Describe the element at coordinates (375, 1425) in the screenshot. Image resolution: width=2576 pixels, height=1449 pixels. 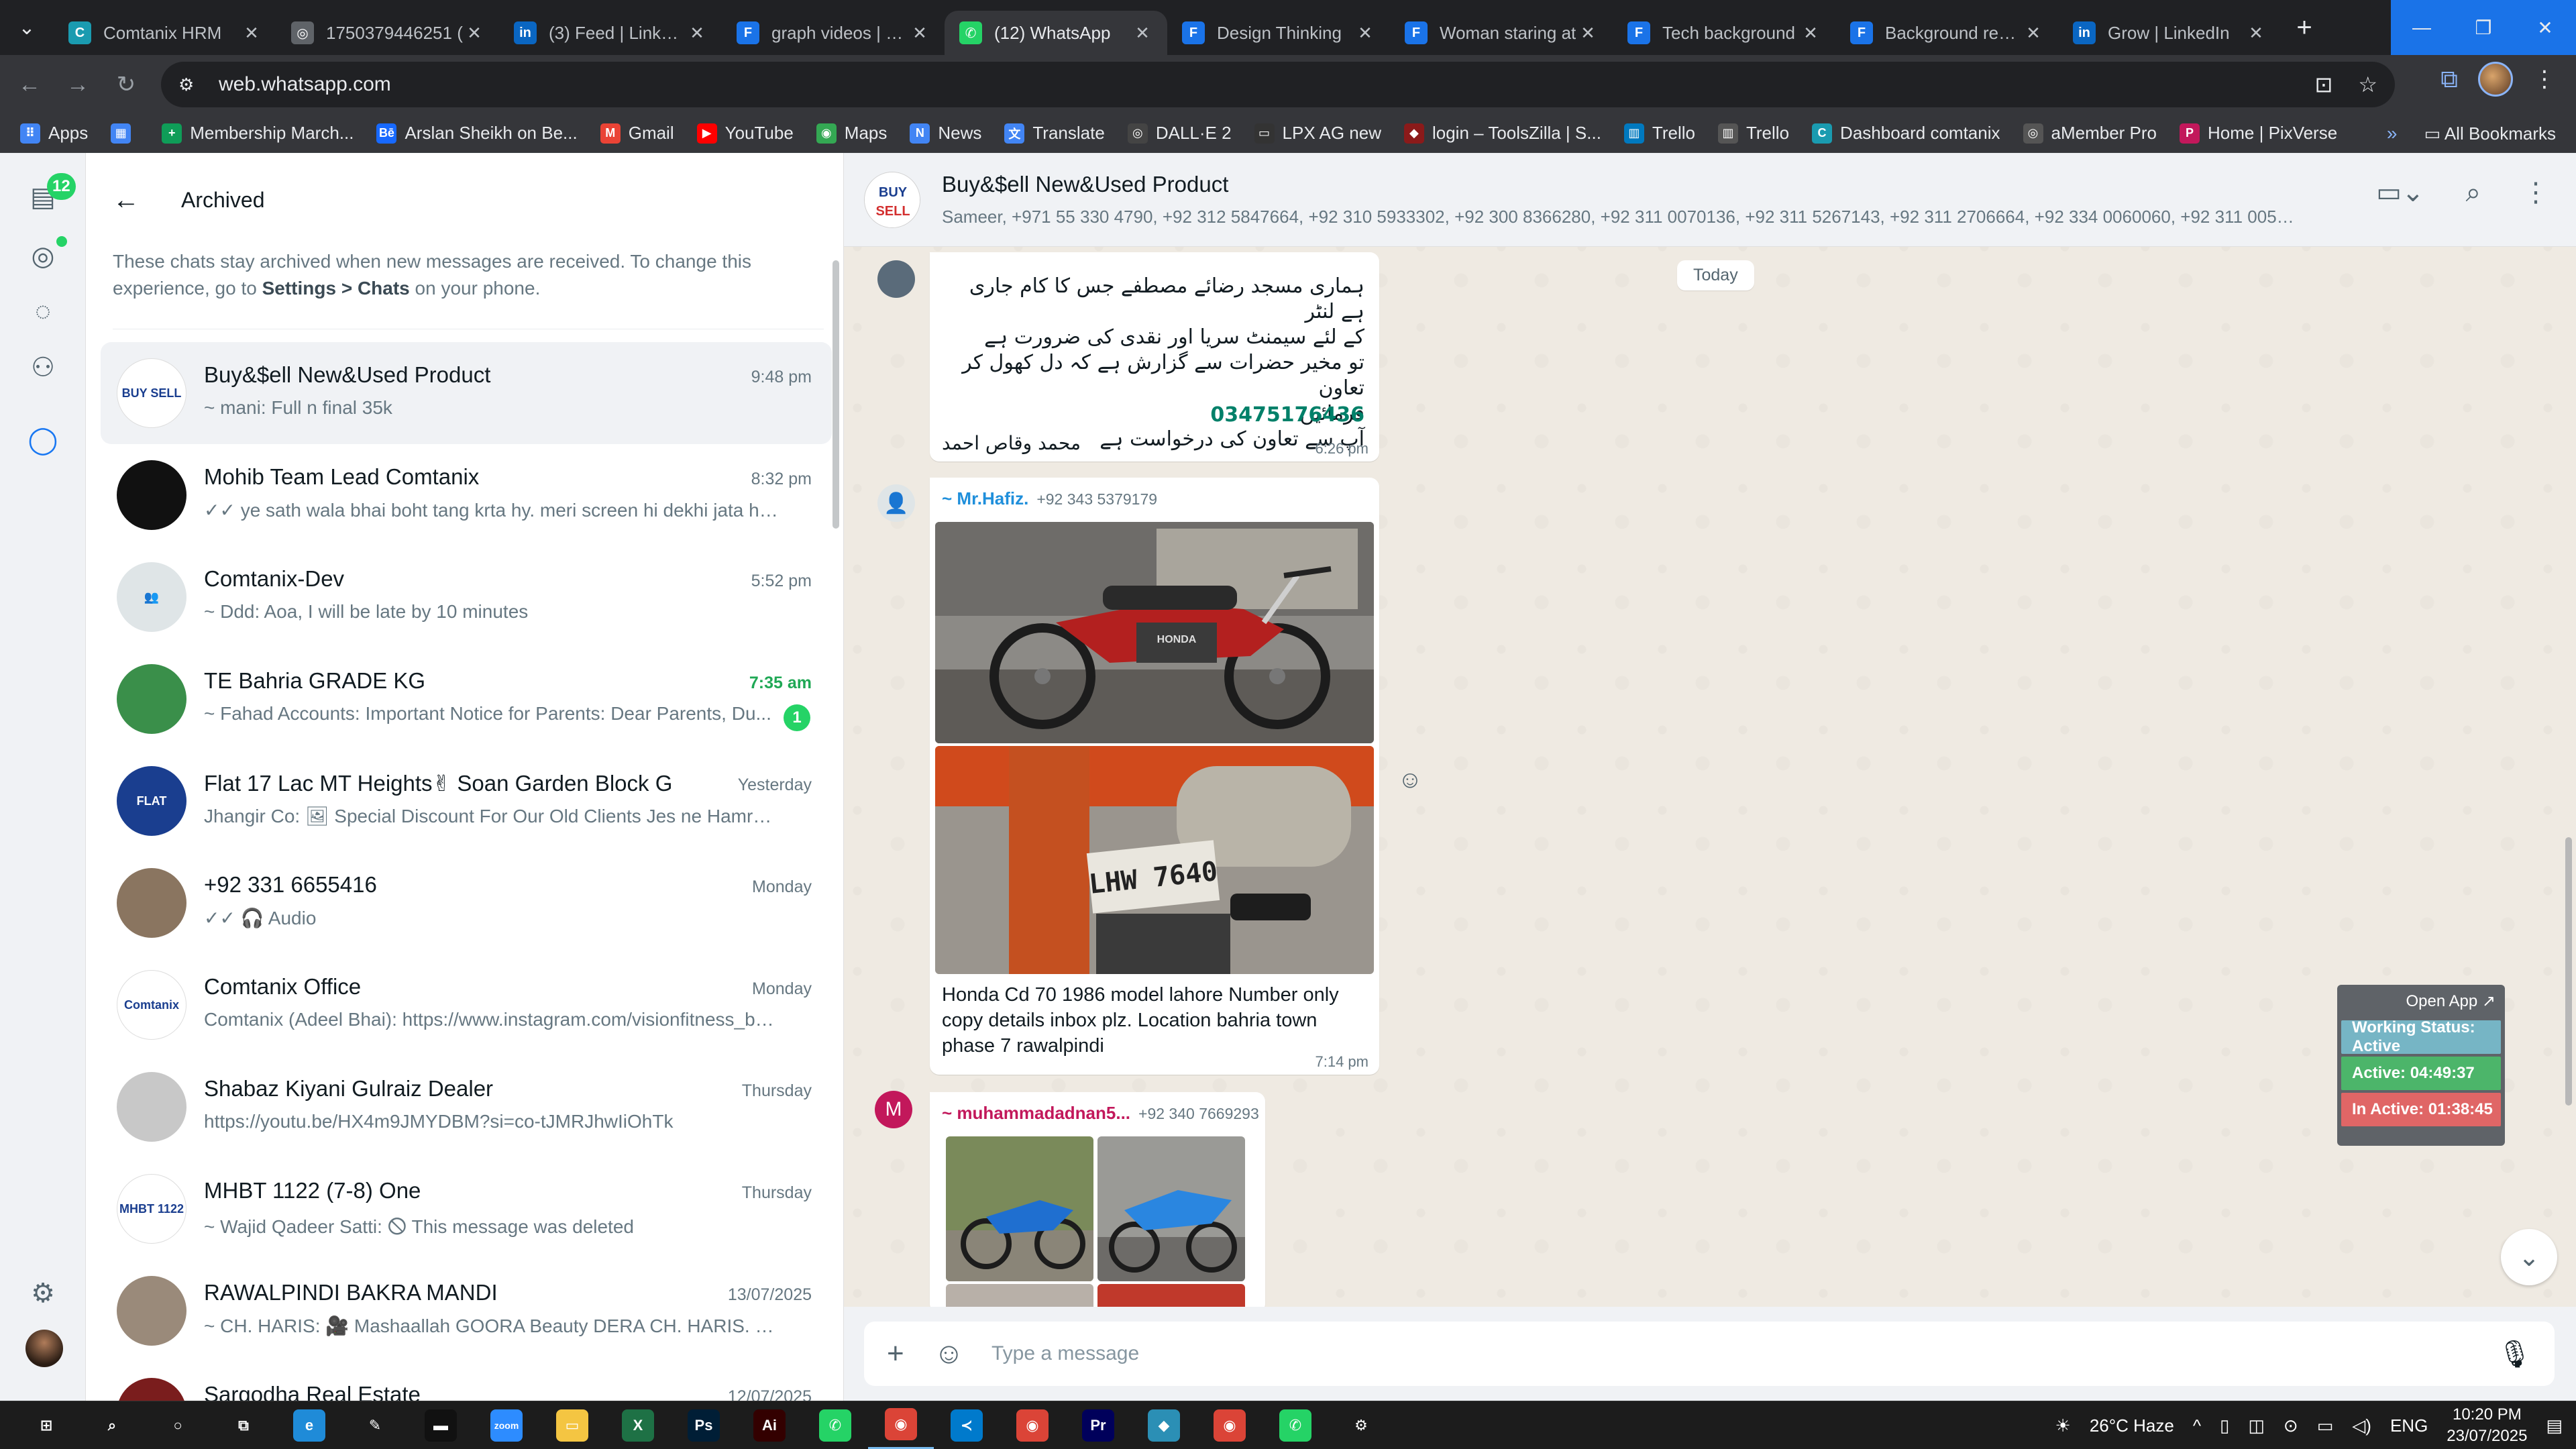
I see `taskbar-pen: ✎` at that location.